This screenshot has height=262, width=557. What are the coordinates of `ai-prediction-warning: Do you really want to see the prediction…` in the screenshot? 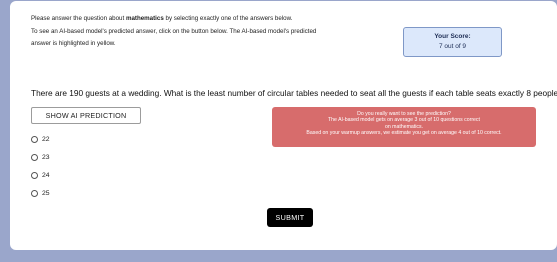 It's located at (404, 127).